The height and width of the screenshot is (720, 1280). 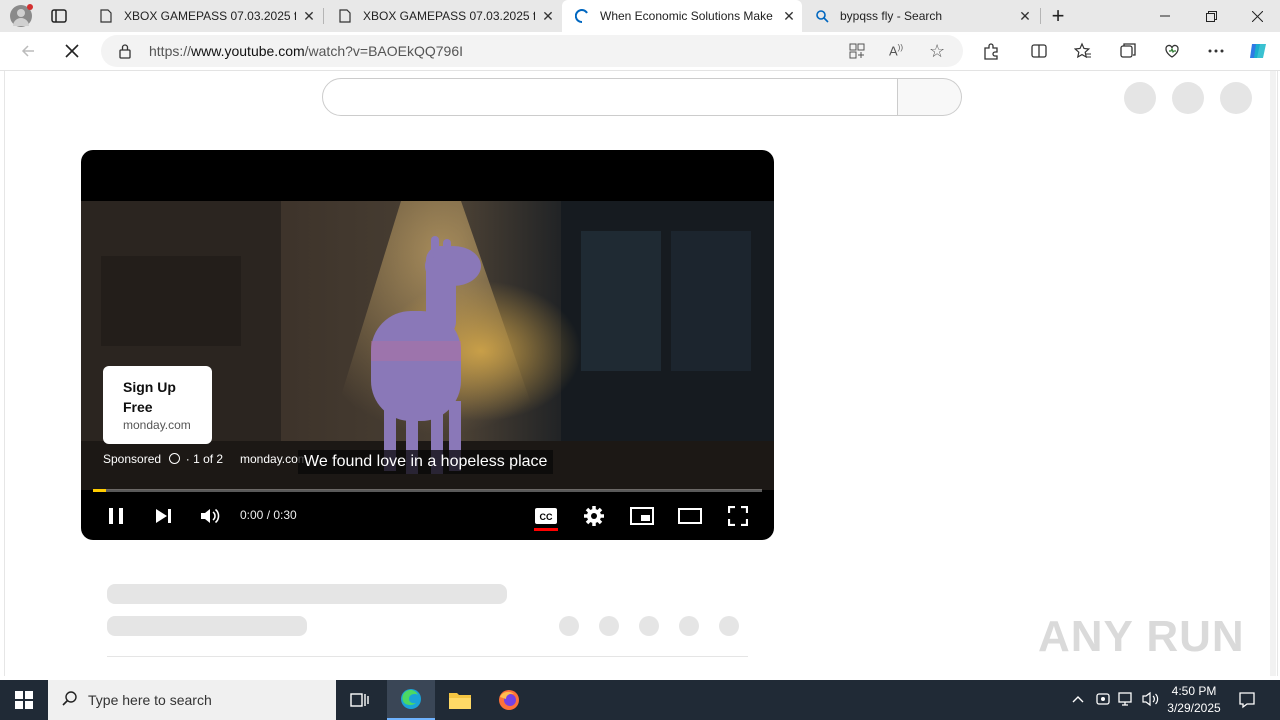 I want to click on tab-3-active: When Economic Solutions Make ✕, so click(x=682, y=16).